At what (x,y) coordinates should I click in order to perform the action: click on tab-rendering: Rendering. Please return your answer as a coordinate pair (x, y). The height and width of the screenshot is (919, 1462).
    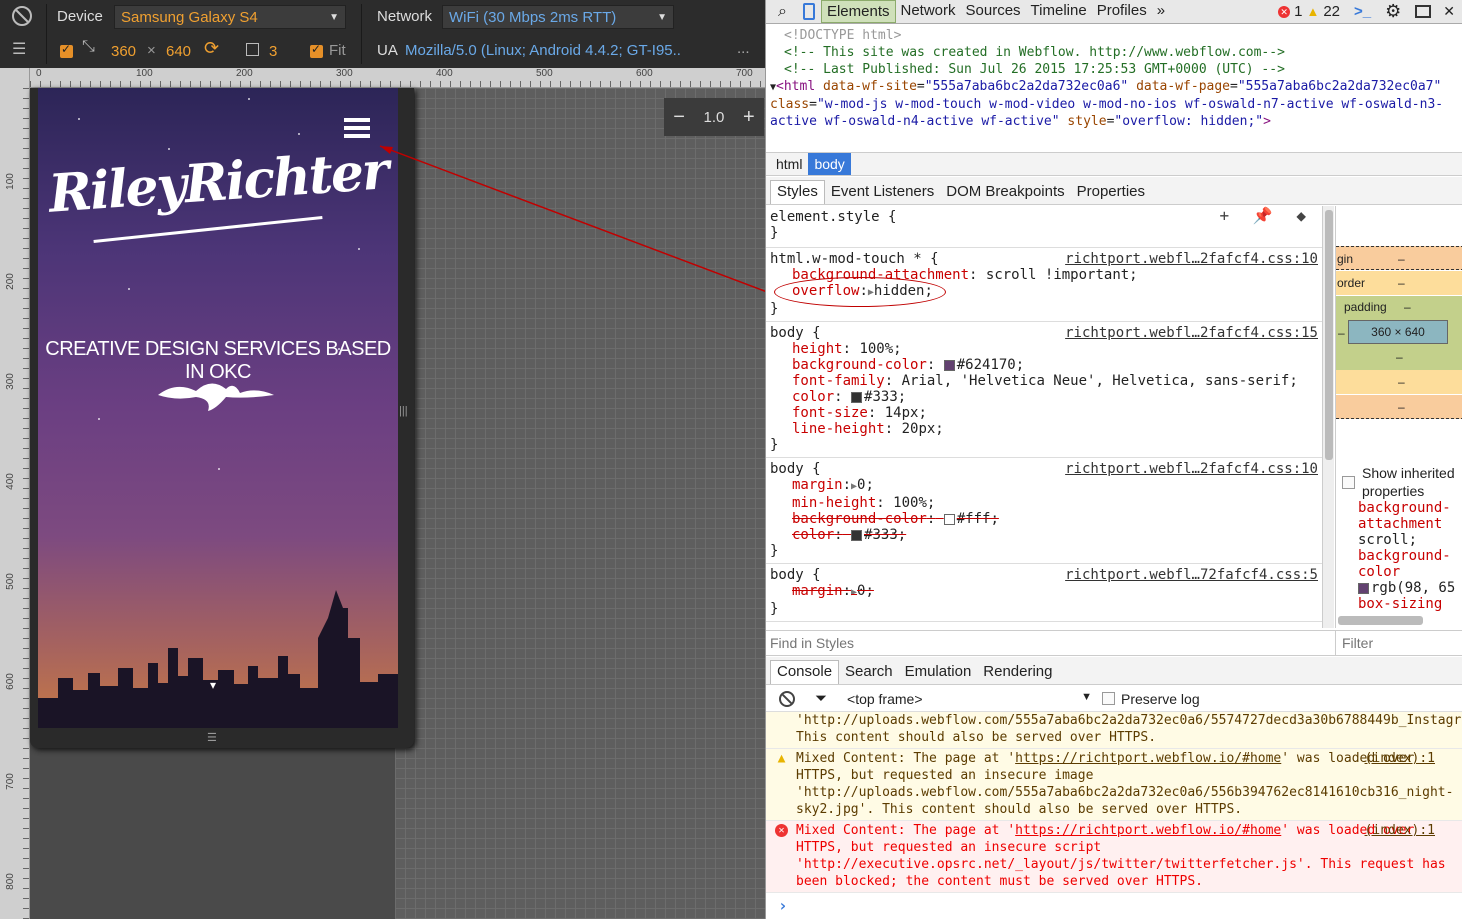
    Looking at the image, I should click on (1017, 672).